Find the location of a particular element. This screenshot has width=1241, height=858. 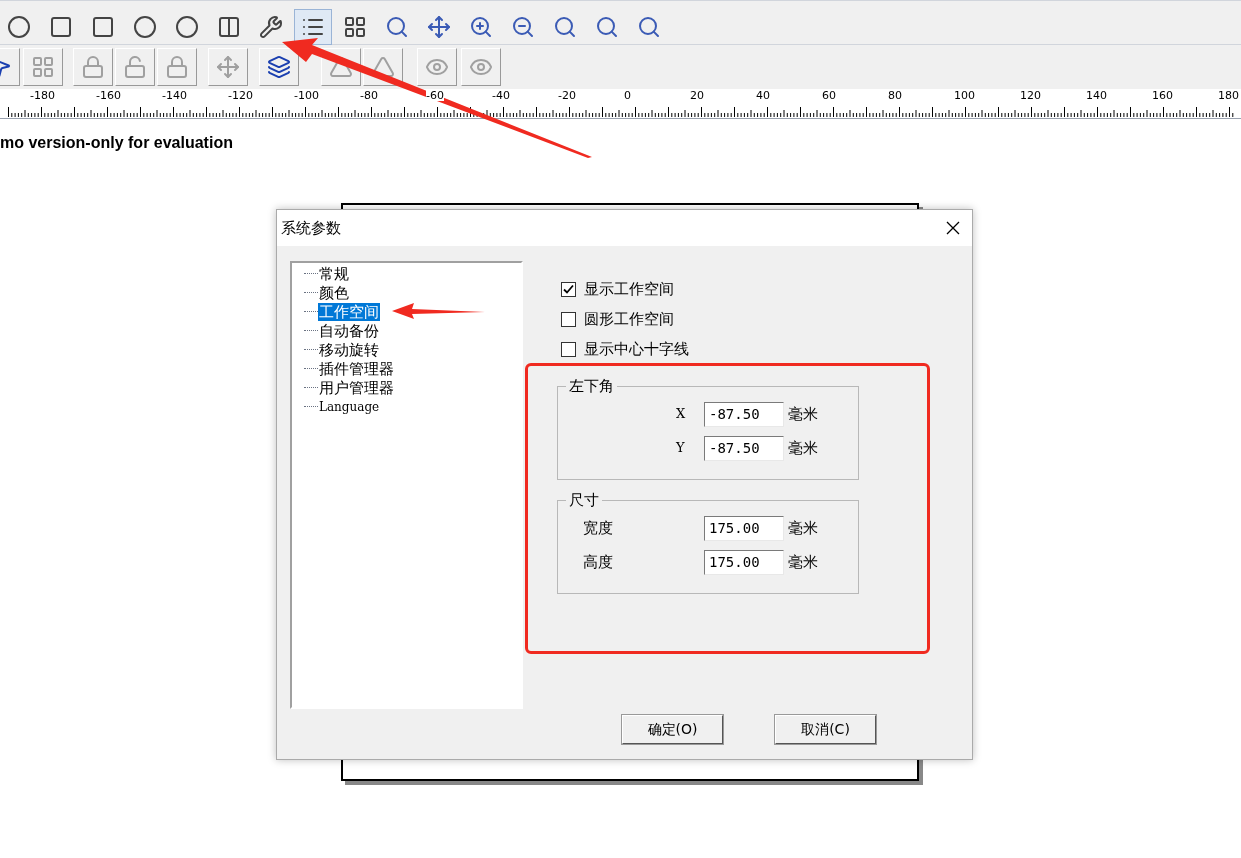

ruler-label: 60 is located at coordinates (829, 95).